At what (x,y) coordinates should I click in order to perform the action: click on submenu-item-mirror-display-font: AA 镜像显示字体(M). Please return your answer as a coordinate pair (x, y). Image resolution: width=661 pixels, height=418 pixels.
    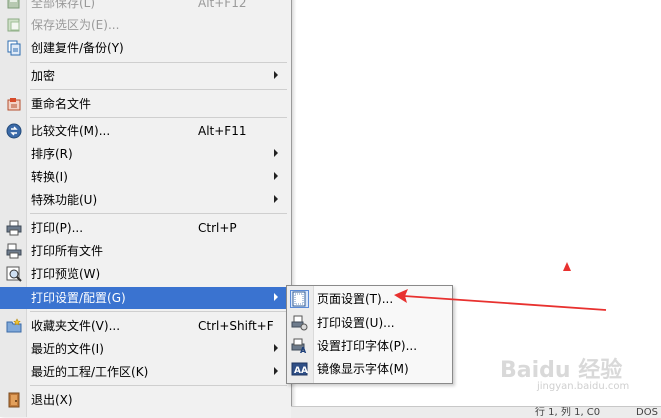
    Looking at the image, I should click on (369, 369).